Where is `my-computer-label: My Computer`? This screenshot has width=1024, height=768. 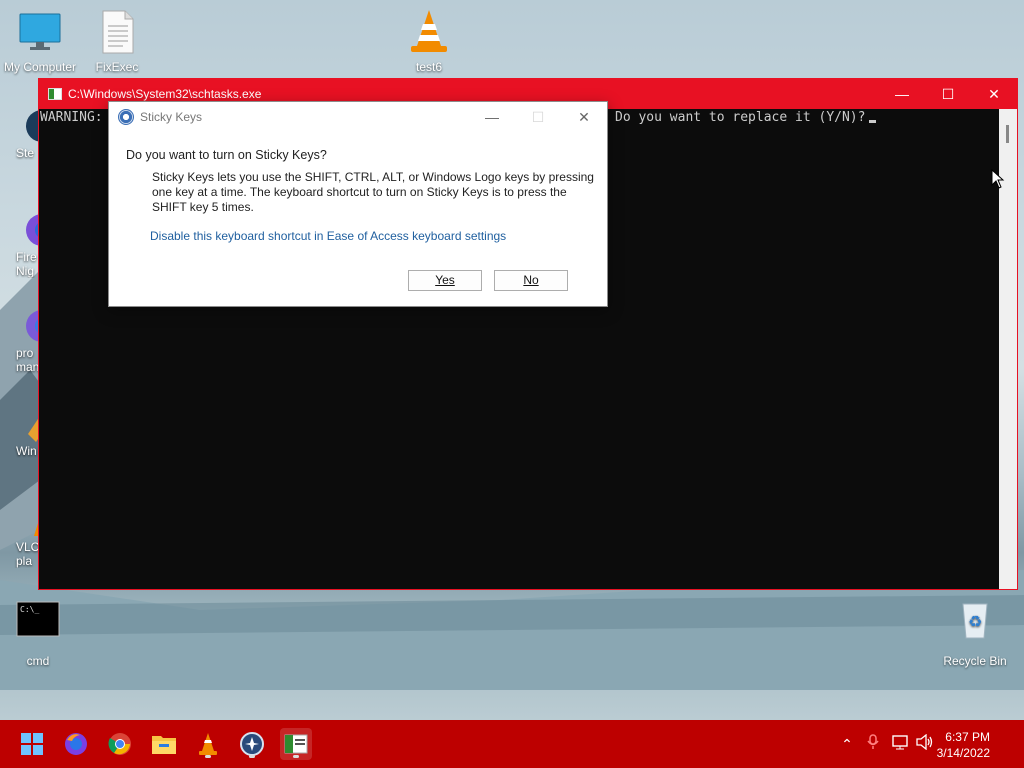 my-computer-label: My Computer is located at coordinates (40, 67).